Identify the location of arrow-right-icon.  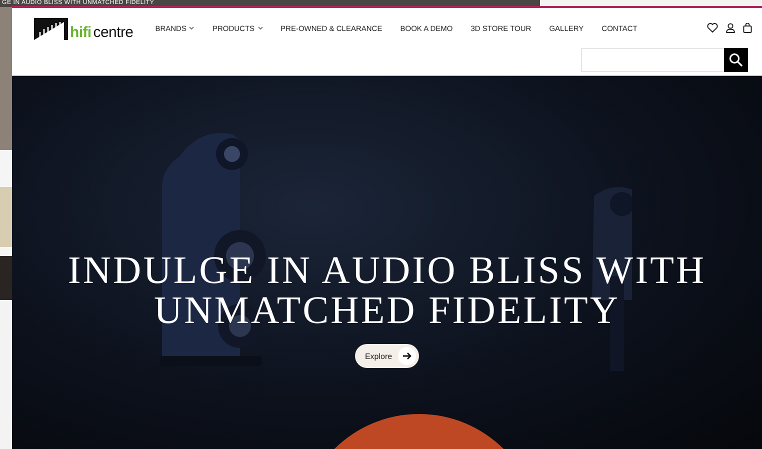
(407, 356).